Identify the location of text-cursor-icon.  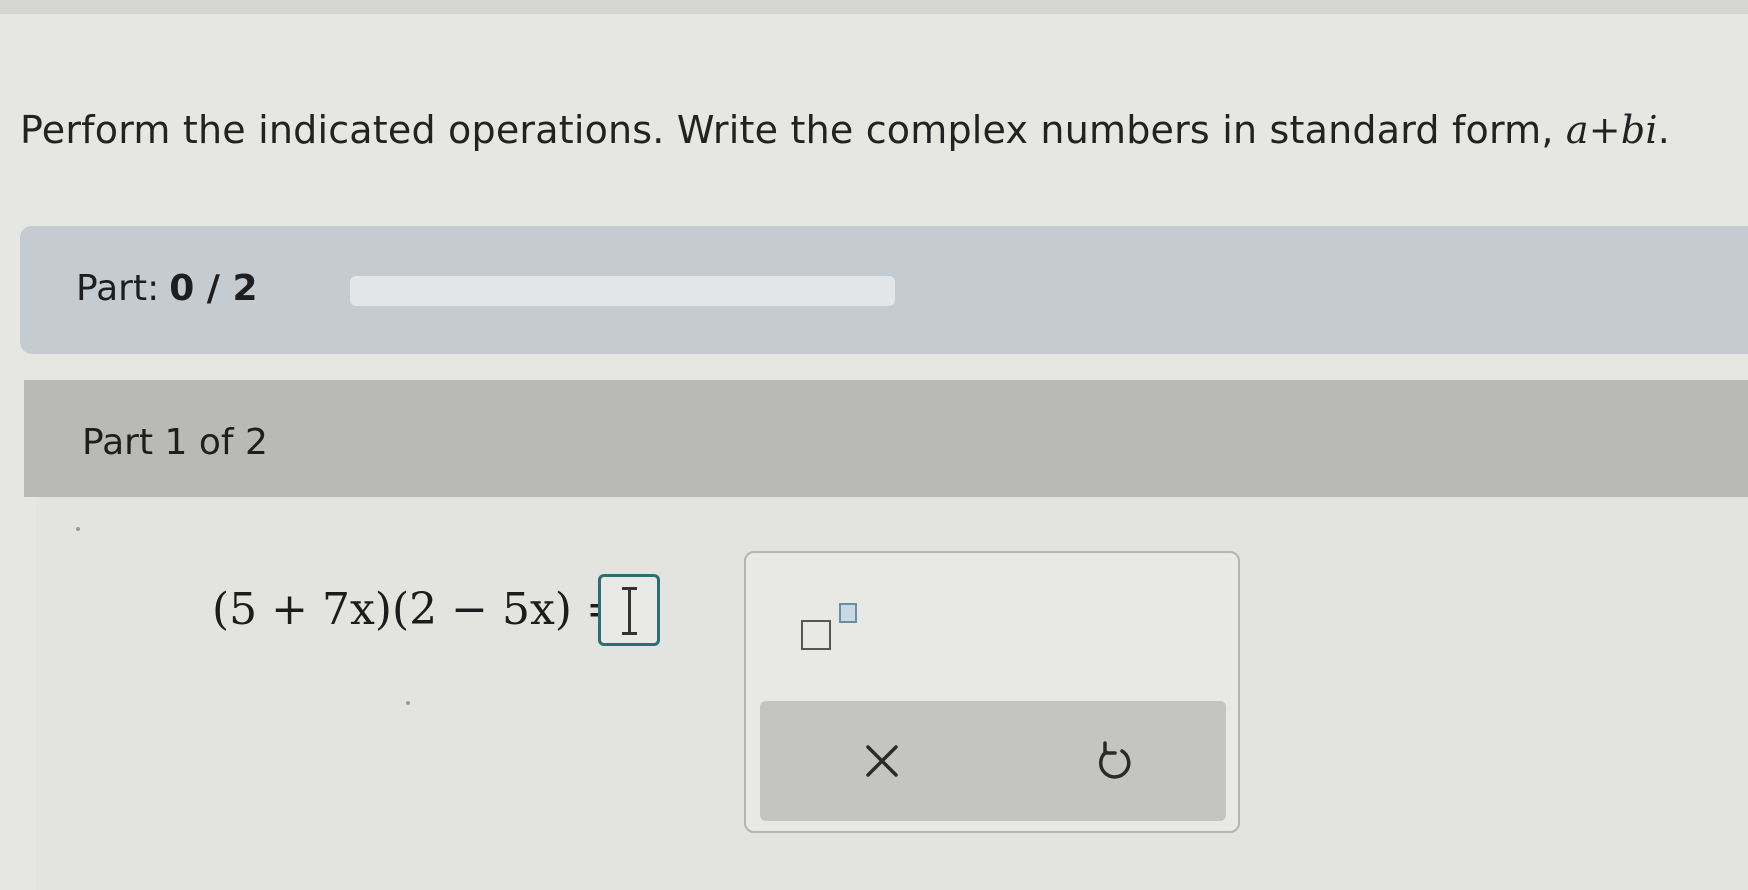
(629, 611).